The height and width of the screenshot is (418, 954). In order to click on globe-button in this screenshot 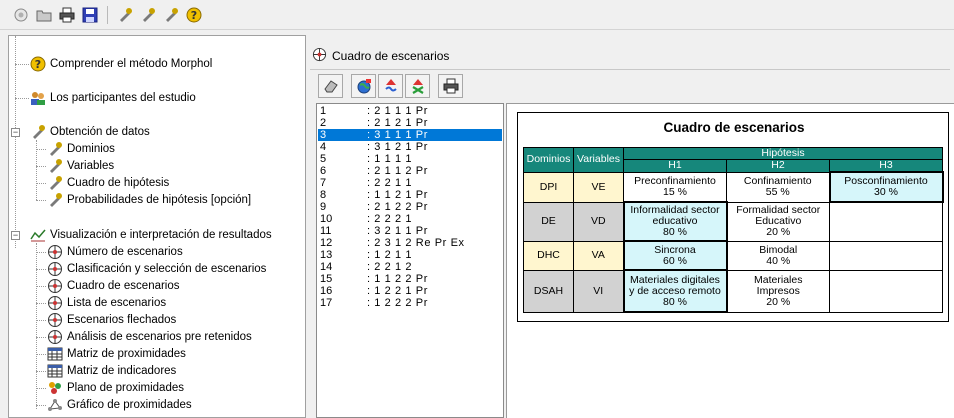, I will do `click(363, 86)`.